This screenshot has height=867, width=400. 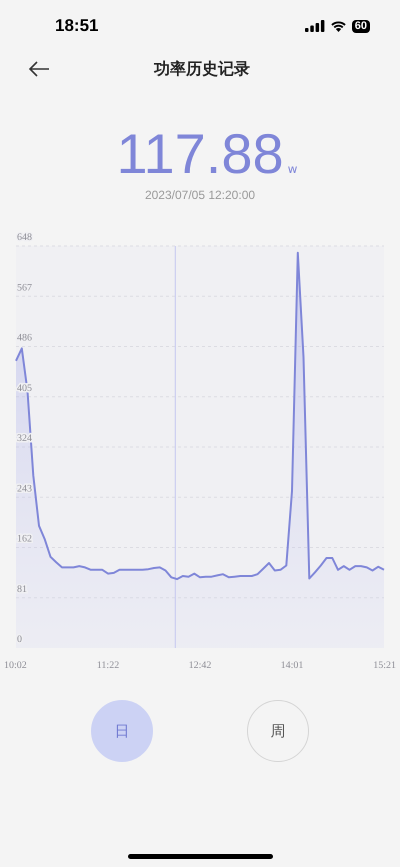 I want to click on x-axis-label: 10:02, so click(x=15, y=665).